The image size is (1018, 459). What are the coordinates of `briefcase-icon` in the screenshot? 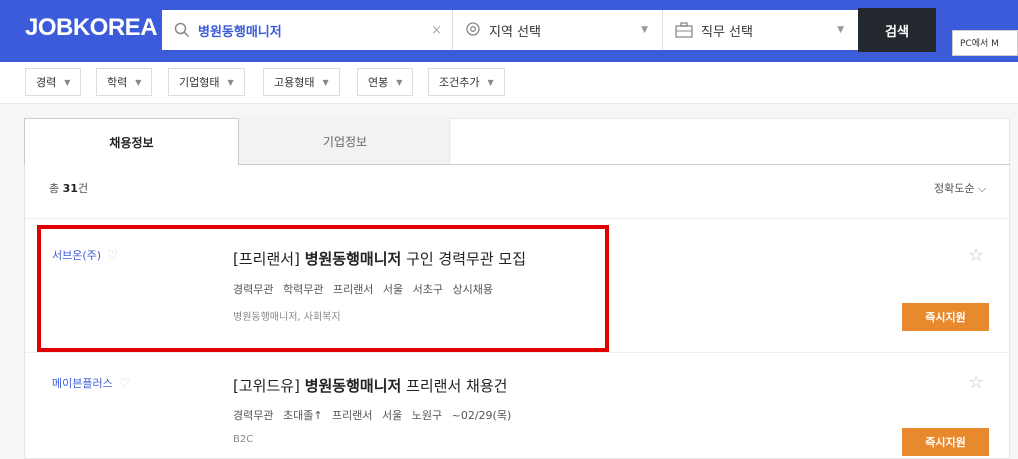 It's located at (684, 30).